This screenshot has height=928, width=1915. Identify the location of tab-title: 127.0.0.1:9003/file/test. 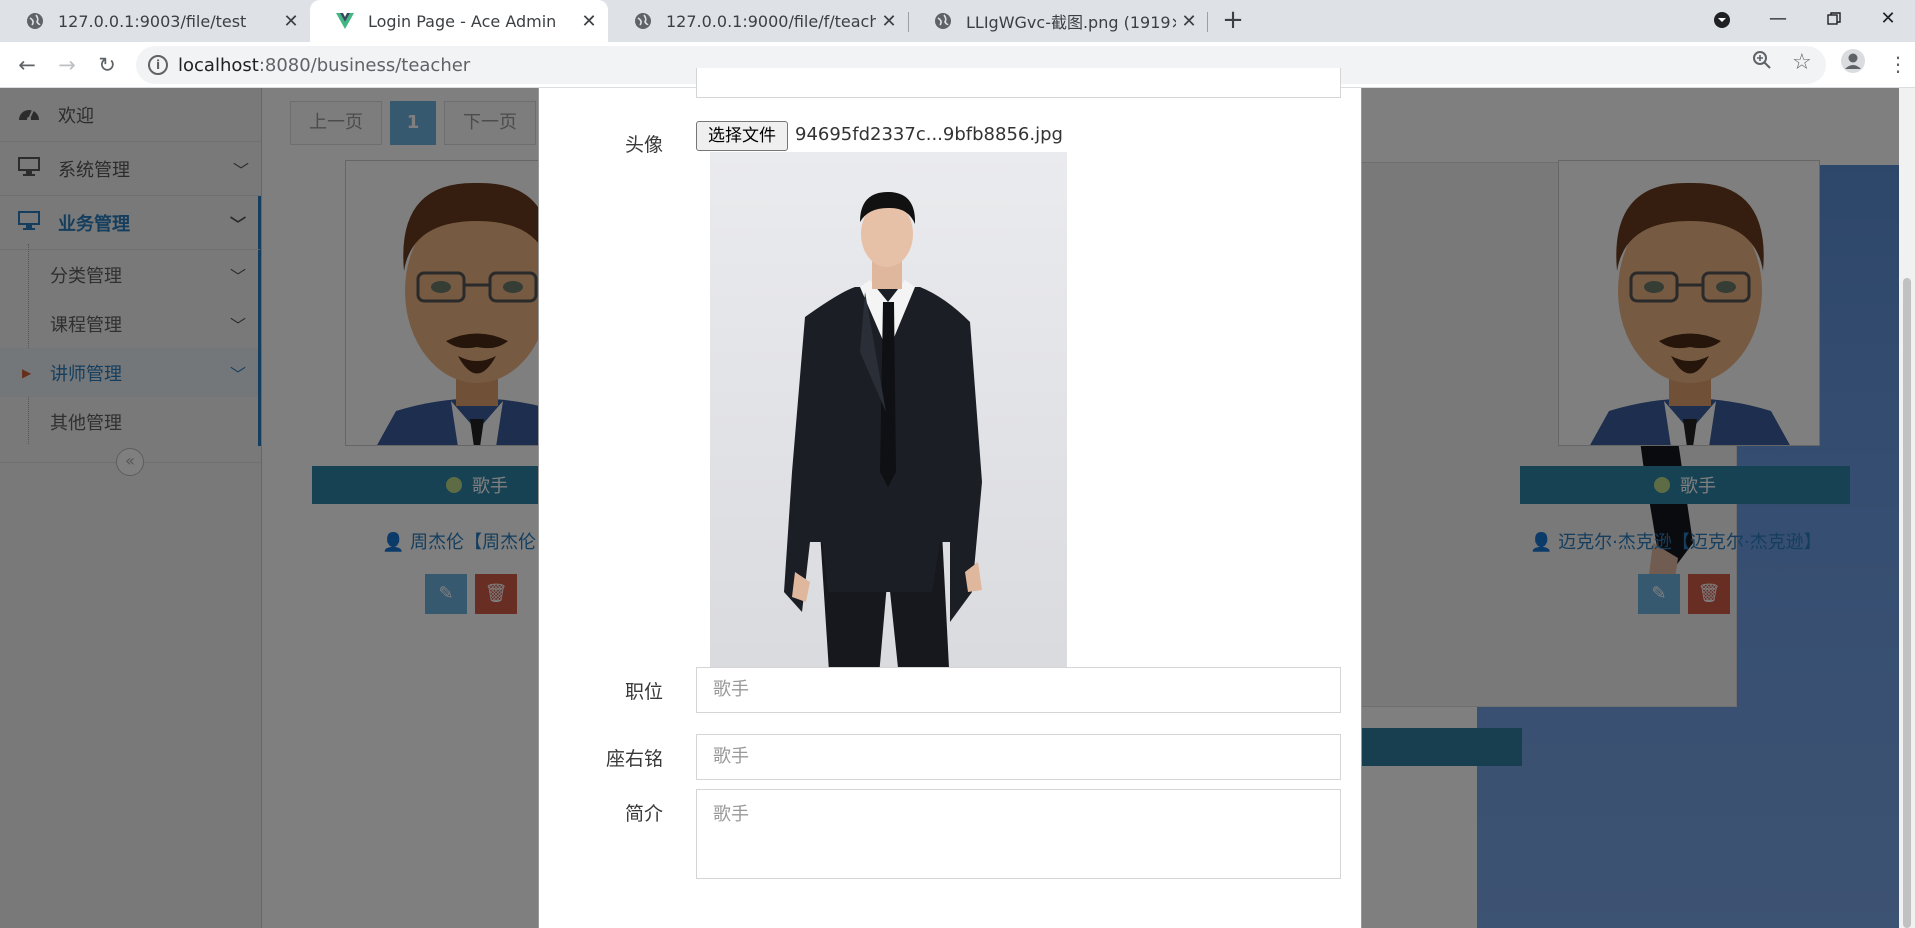
(152, 21).